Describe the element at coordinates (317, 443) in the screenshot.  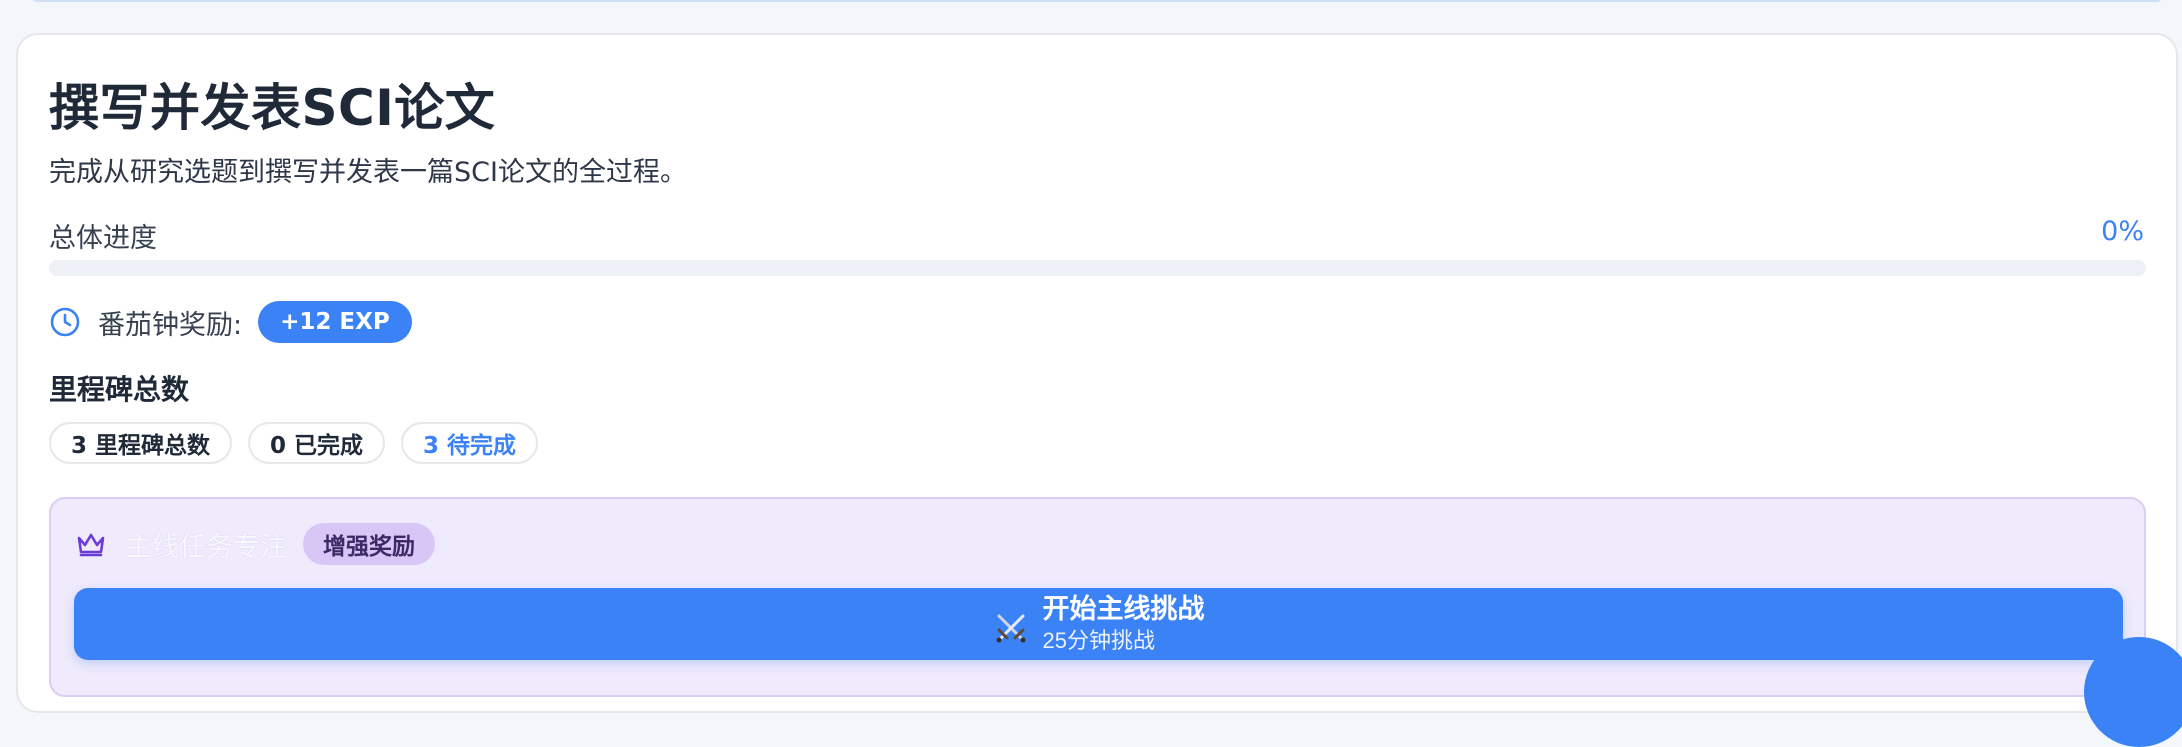
I see `milestone-completed-pill: 0 已完成` at that location.